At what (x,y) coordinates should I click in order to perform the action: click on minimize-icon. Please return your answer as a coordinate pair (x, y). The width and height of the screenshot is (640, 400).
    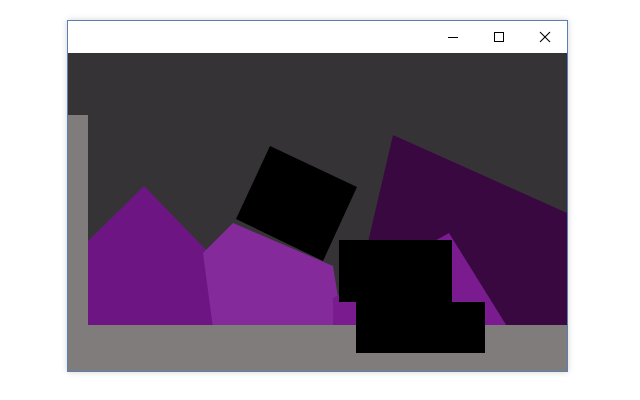
    Looking at the image, I should click on (453, 37).